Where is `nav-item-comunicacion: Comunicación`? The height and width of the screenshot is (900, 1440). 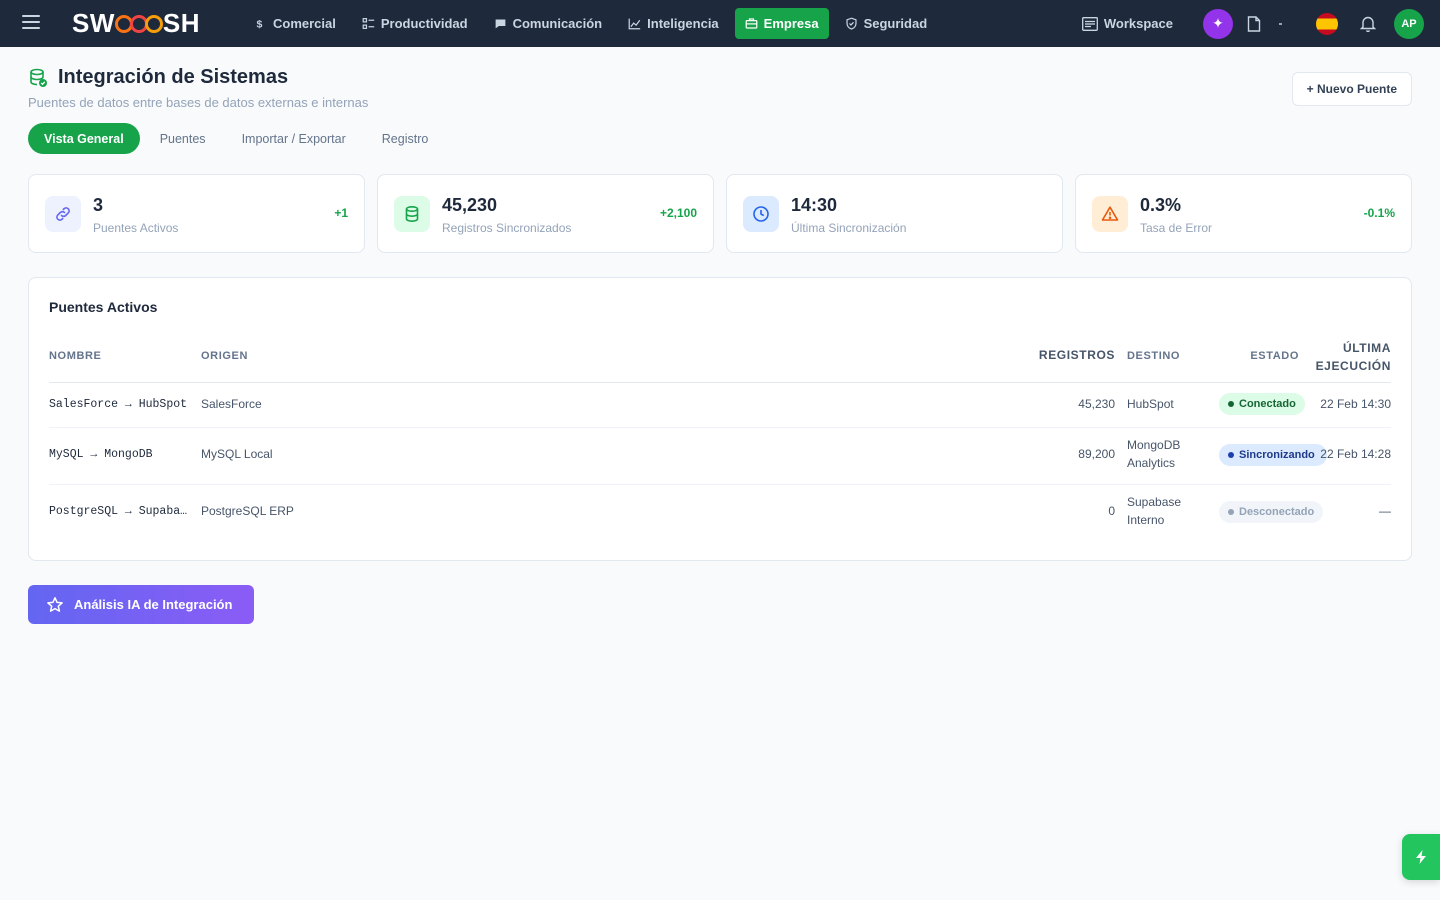 nav-item-comunicacion: Comunicación is located at coordinates (548, 23).